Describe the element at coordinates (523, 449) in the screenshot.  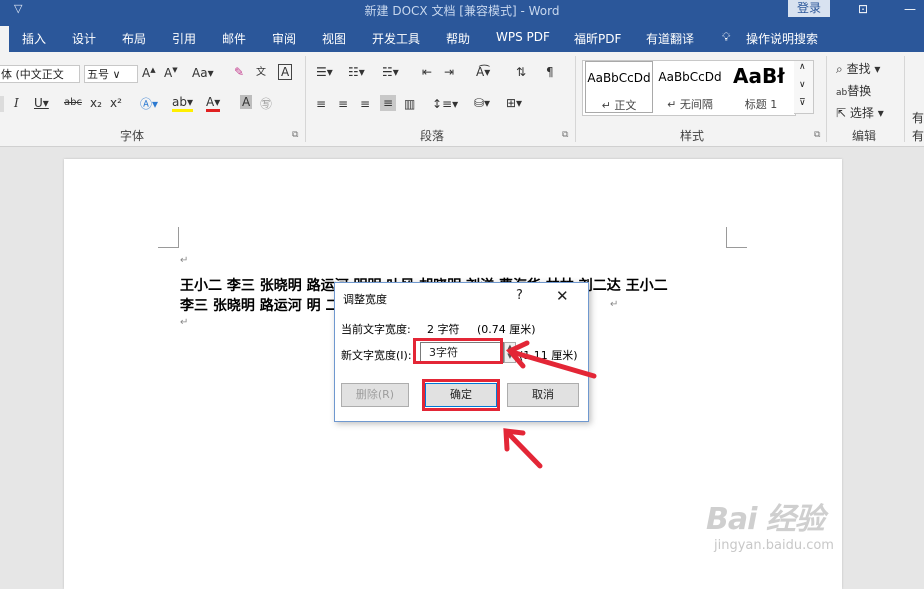
I see `arrow-shaft` at that location.